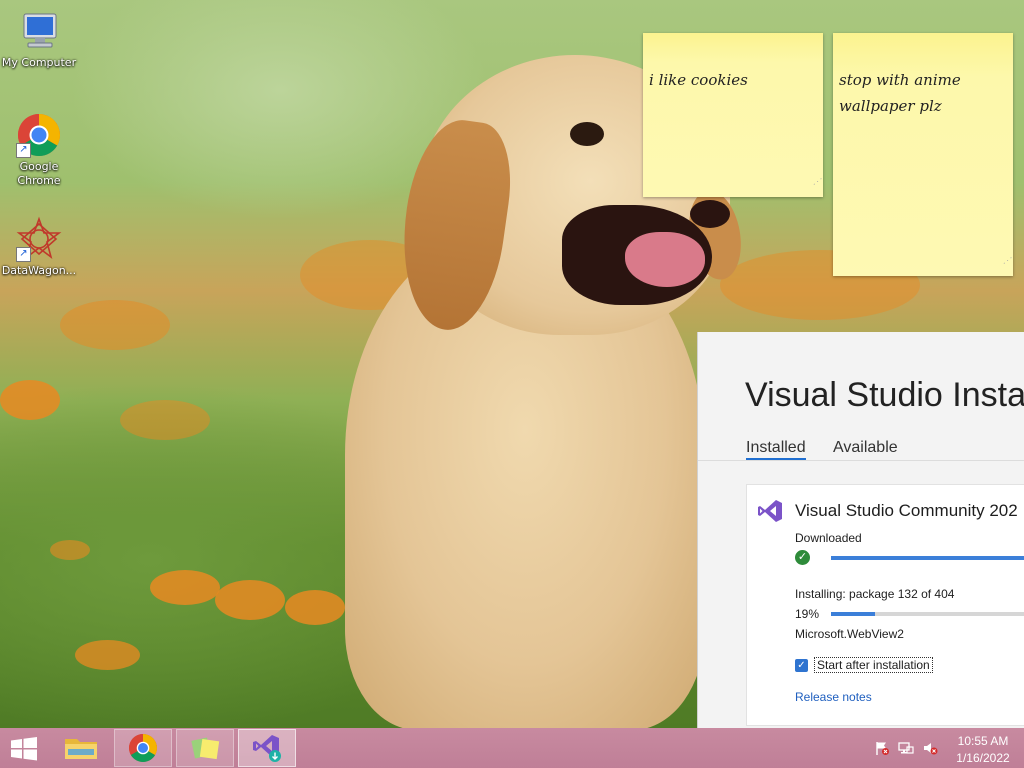 The height and width of the screenshot is (768, 1024). I want to click on vs-installer-icon, so click(267, 748).